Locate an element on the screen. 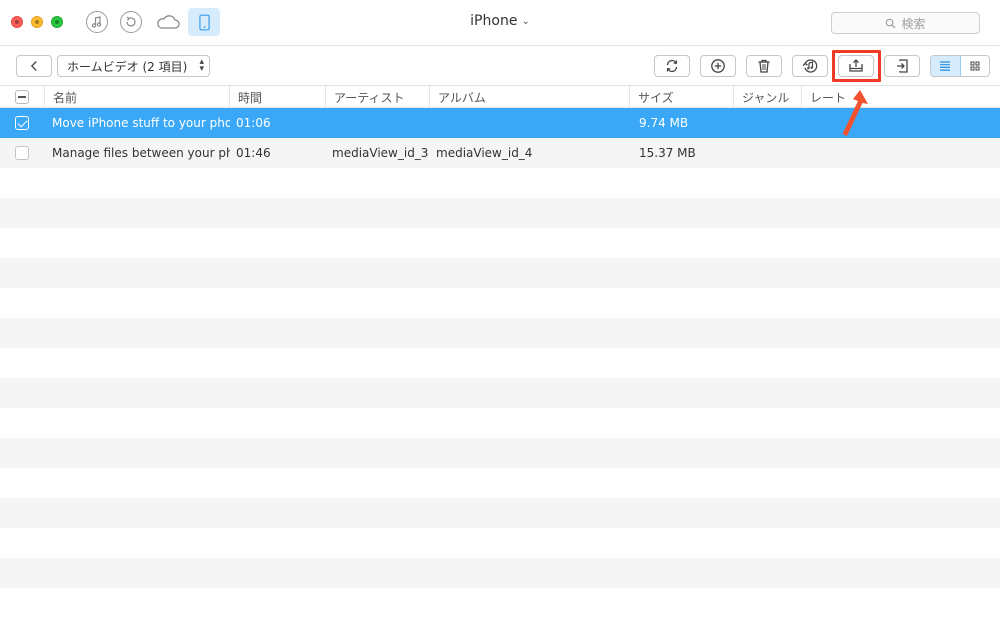  itunes-icon is located at coordinates (810, 66).